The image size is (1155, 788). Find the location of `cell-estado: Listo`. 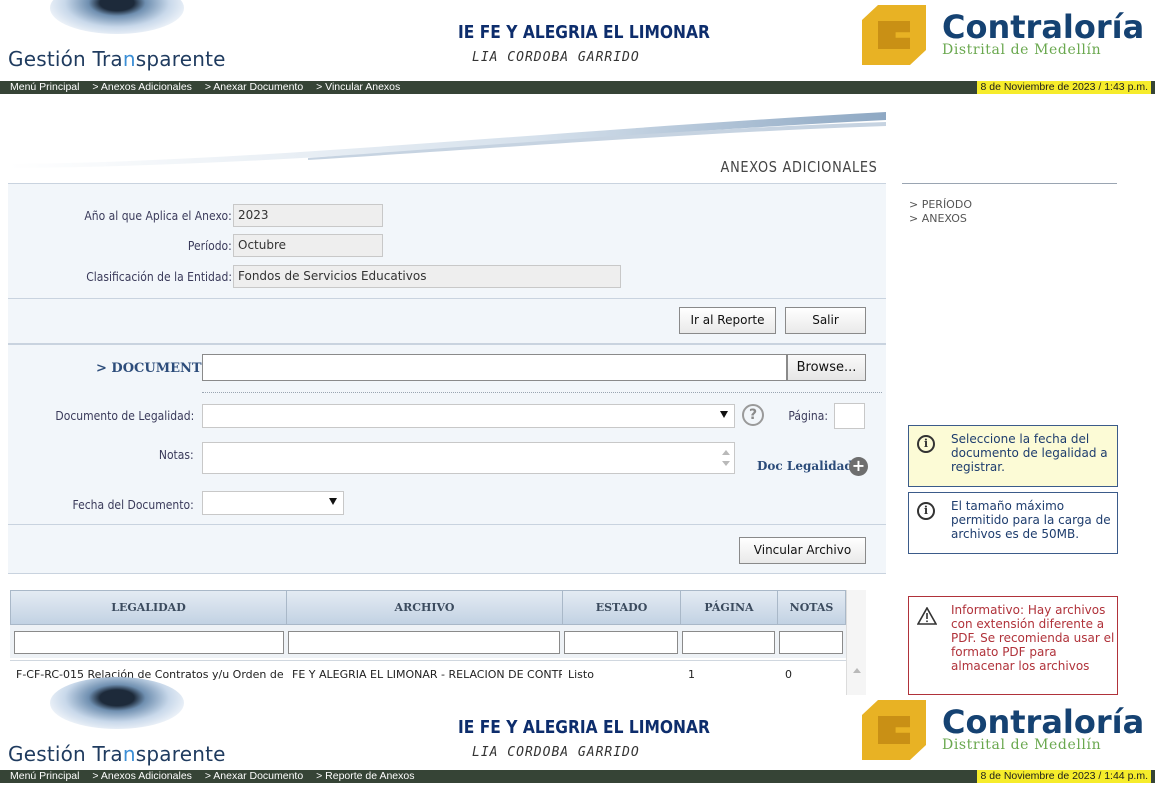

cell-estado: Listo is located at coordinates (581, 674).